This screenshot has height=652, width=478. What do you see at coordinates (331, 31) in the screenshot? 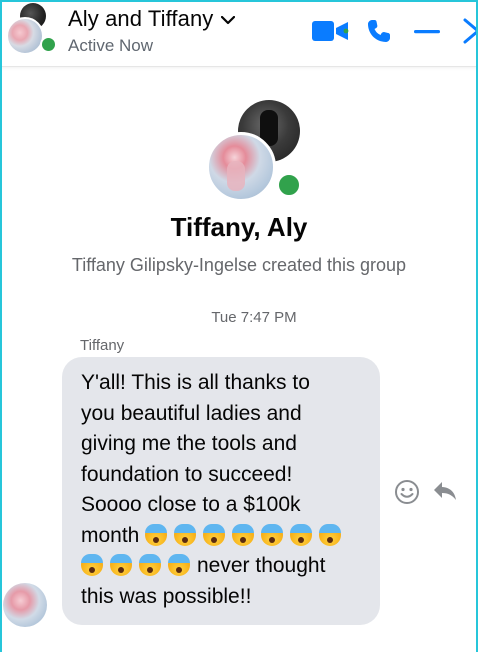
I see `video-call-icon` at bounding box center [331, 31].